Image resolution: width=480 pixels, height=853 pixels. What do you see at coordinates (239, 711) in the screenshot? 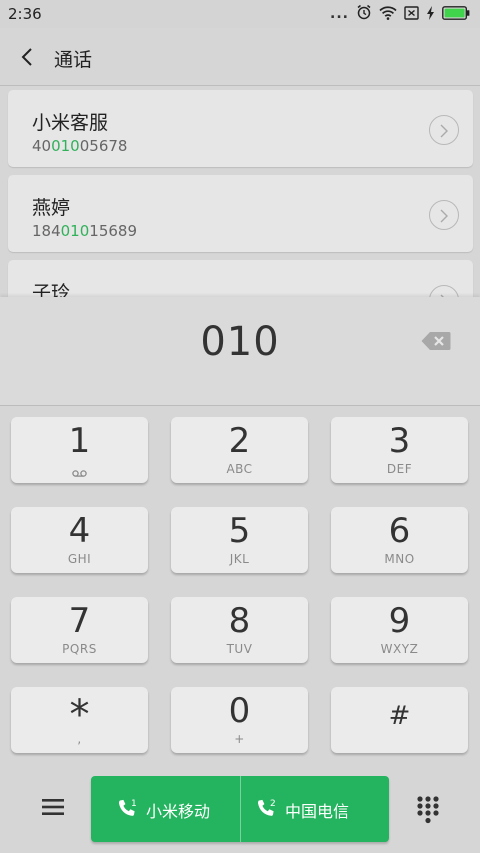
I see `key-digit: 0` at bounding box center [239, 711].